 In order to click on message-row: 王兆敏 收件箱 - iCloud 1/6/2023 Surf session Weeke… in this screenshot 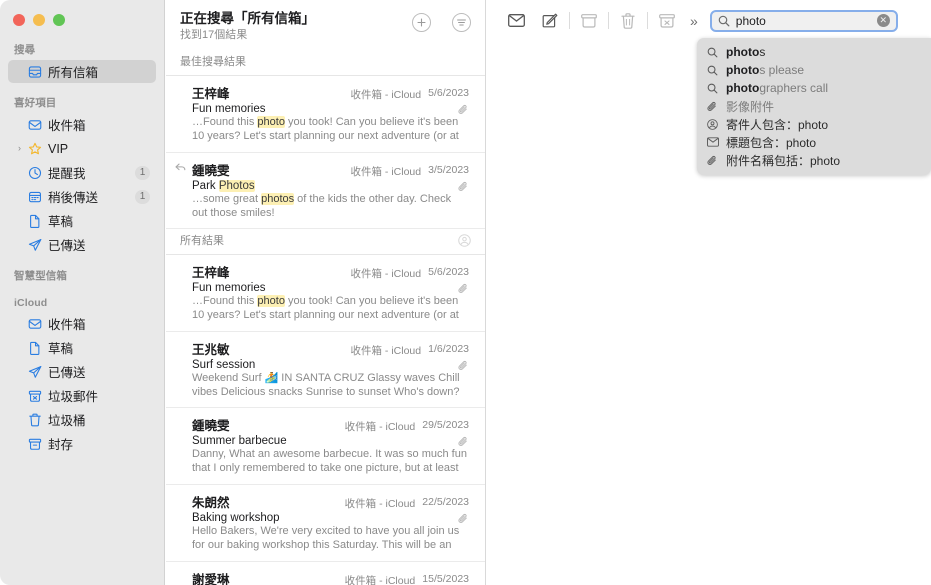, I will do `click(325, 370)`.